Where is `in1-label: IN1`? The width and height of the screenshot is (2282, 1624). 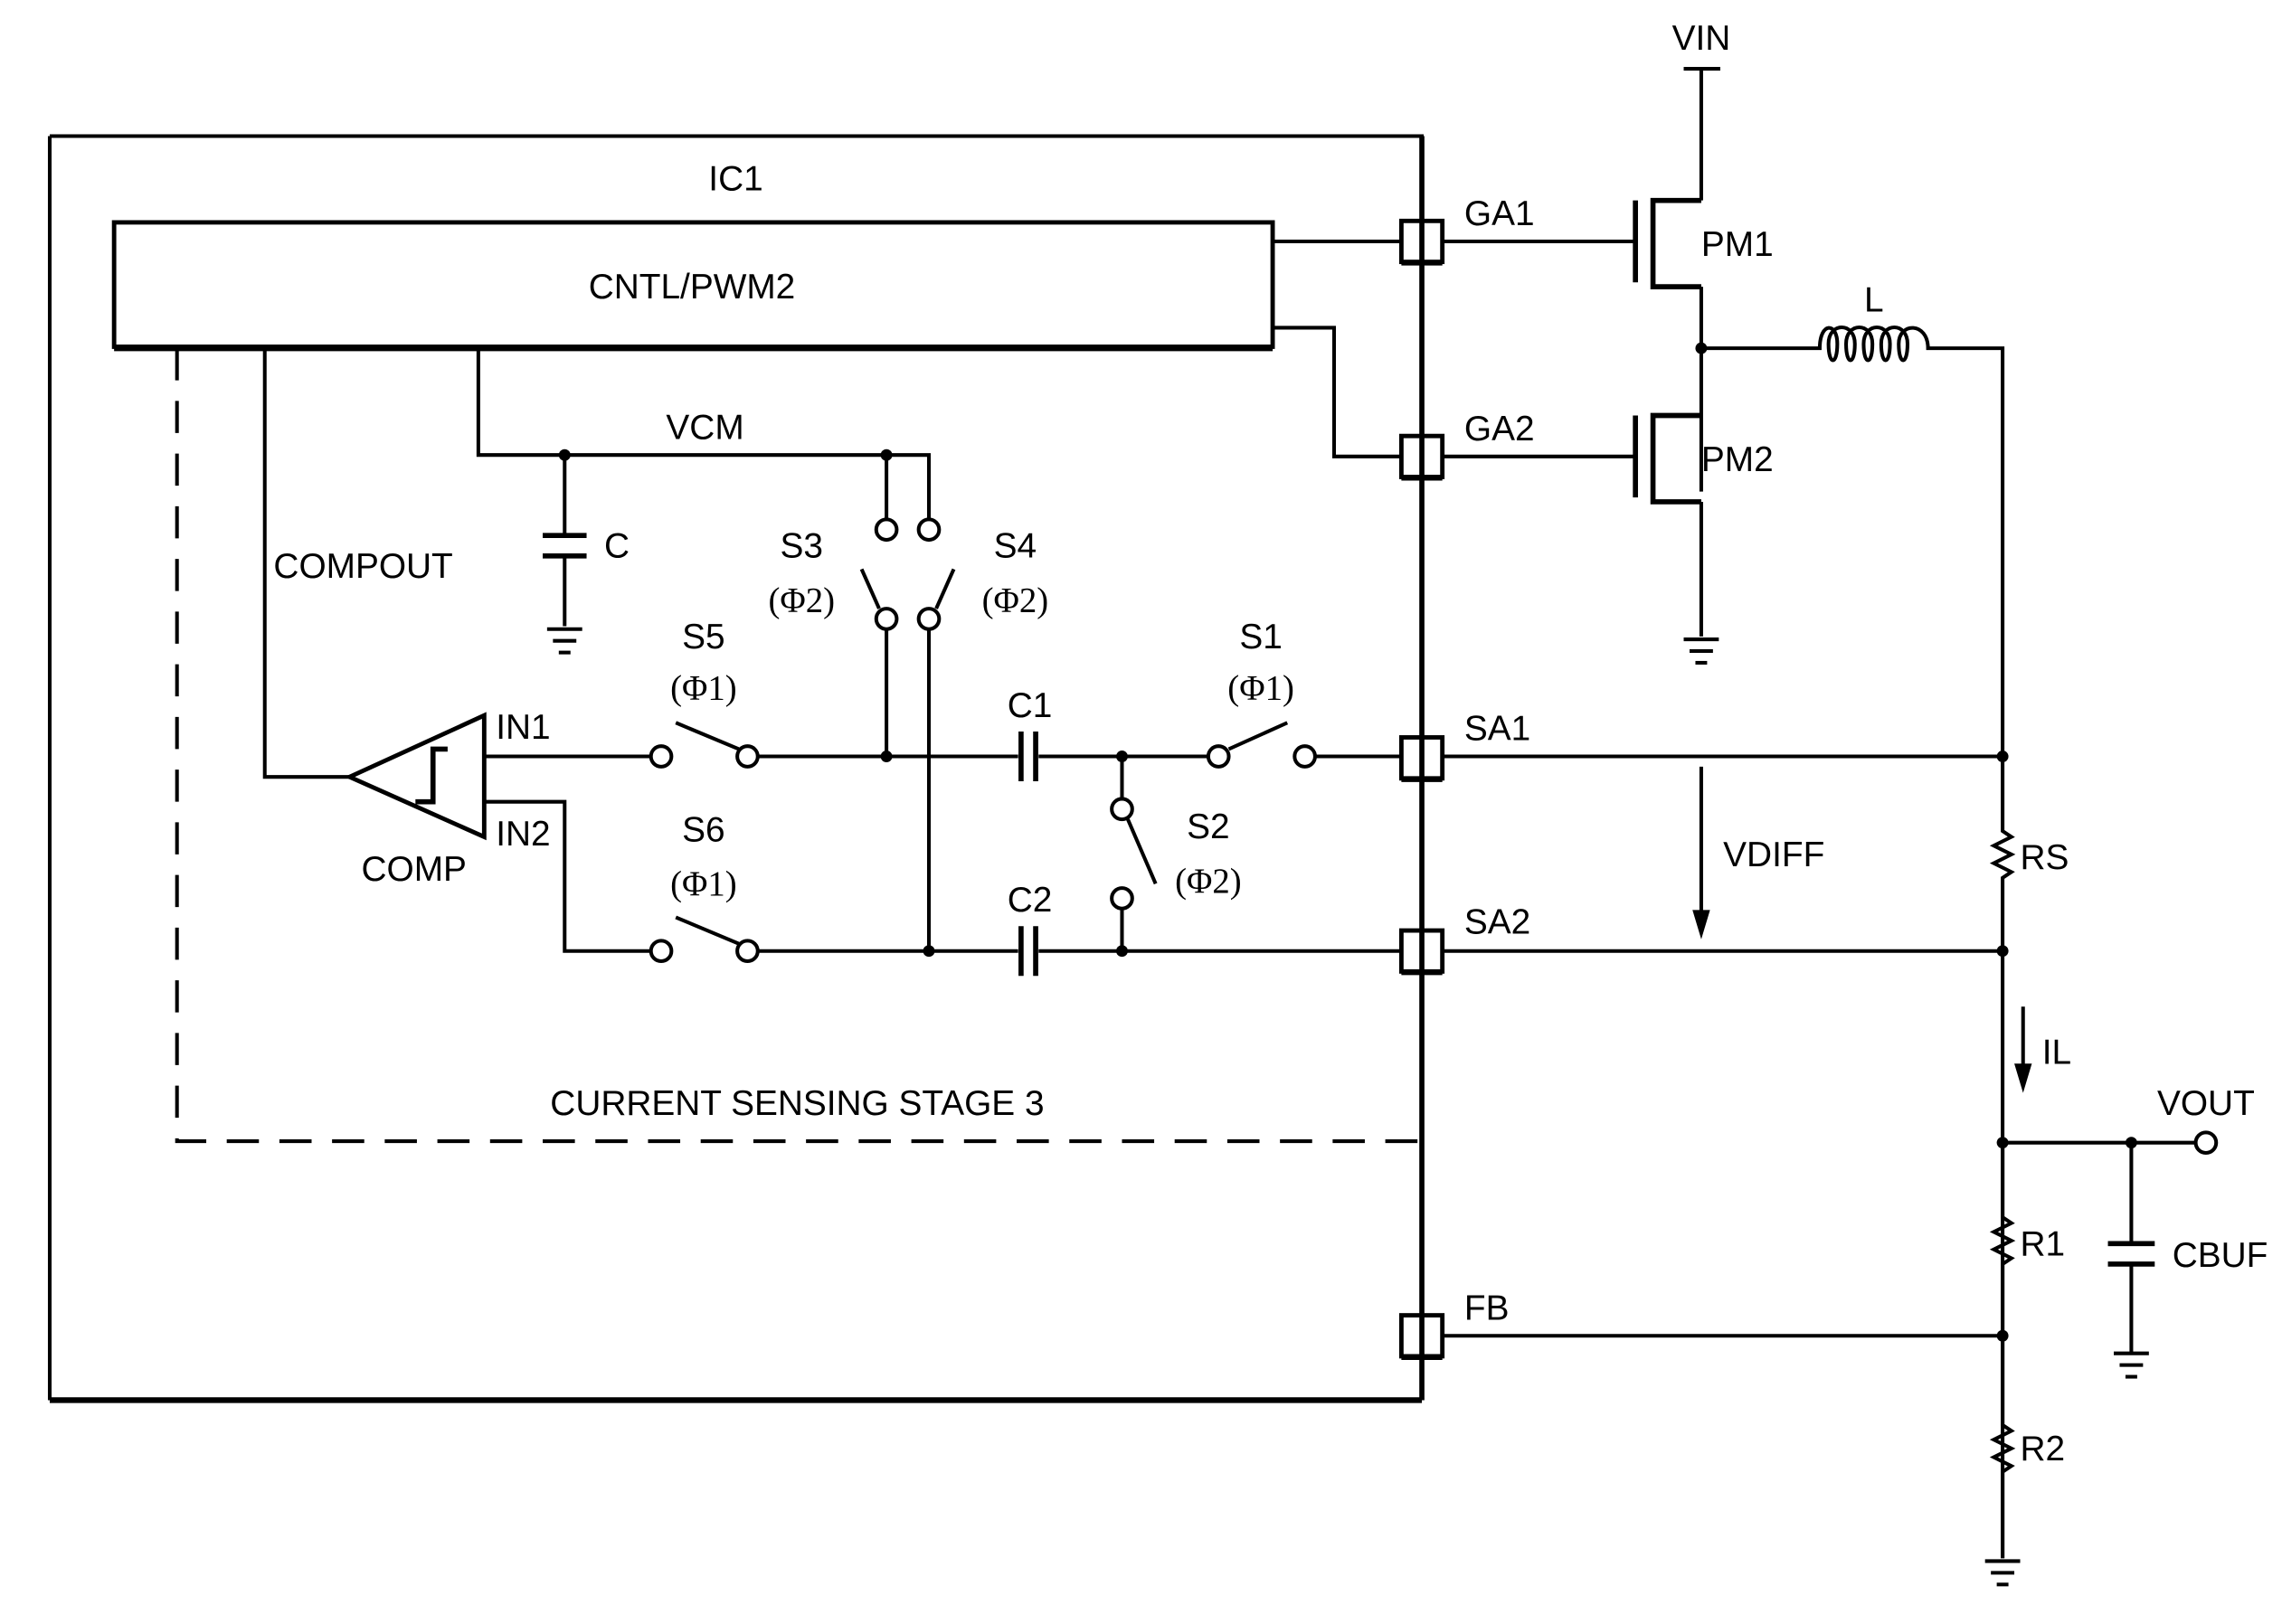
in1-label: IN1 is located at coordinates (523, 727).